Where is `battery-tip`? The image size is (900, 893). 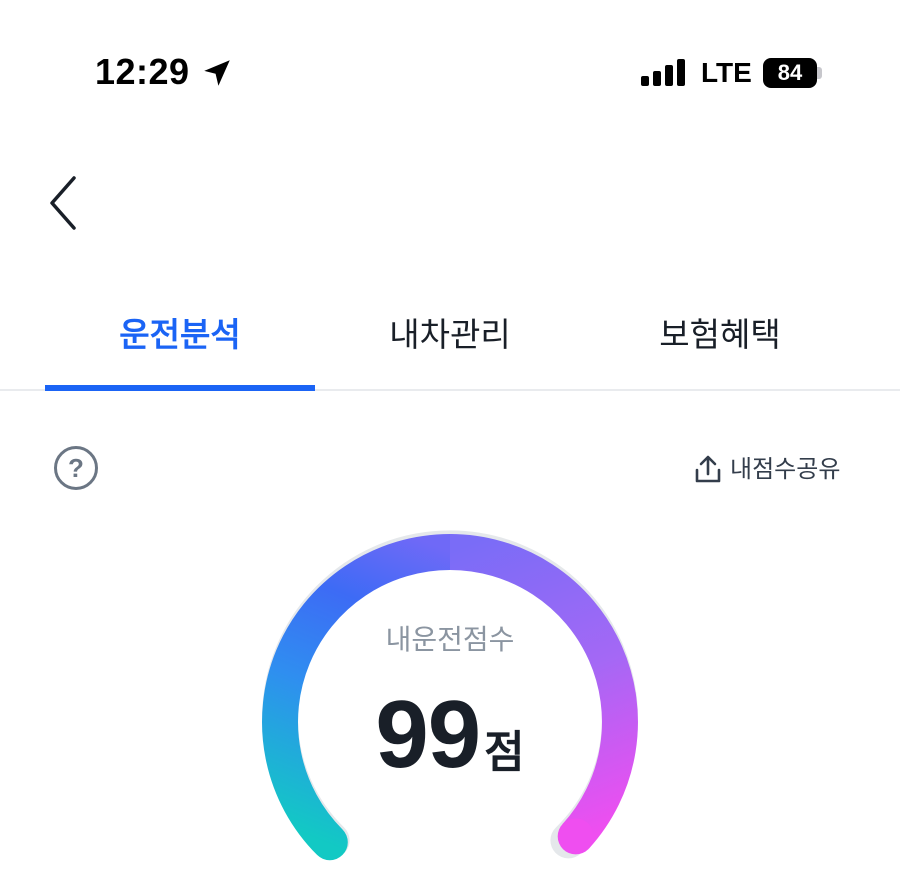
battery-tip is located at coordinates (819, 73).